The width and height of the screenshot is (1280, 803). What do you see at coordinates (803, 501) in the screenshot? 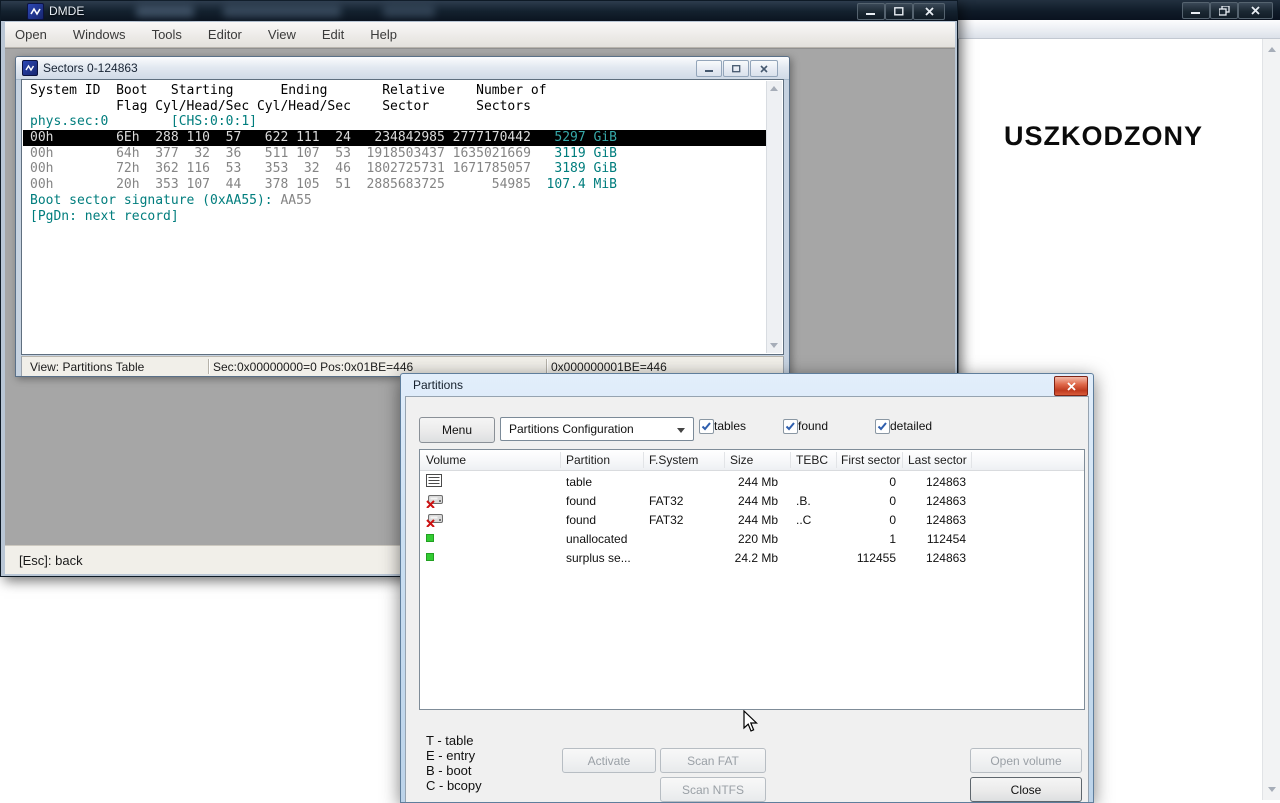
I see `tebc-cell: .B.` at bounding box center [803, 501].